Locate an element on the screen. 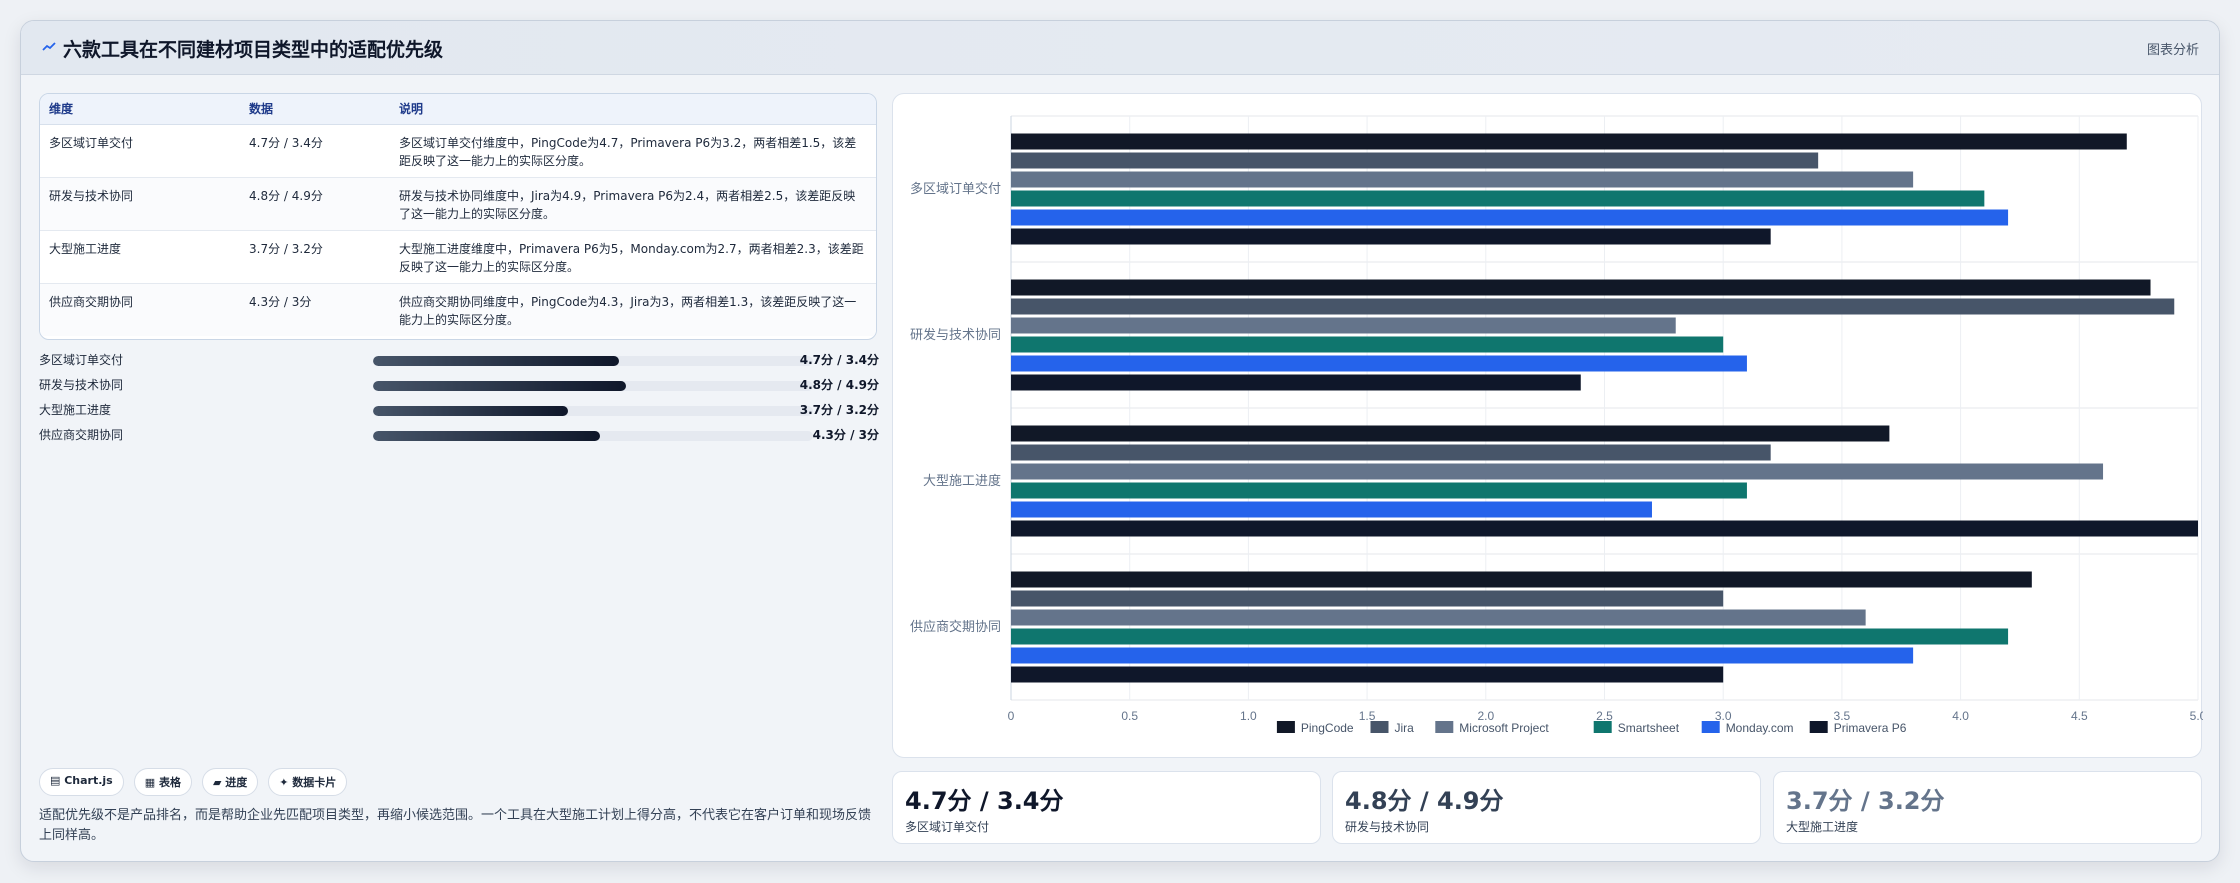  chip-chartjs: ▤ Chart.js is located at coordinates (81, 782).